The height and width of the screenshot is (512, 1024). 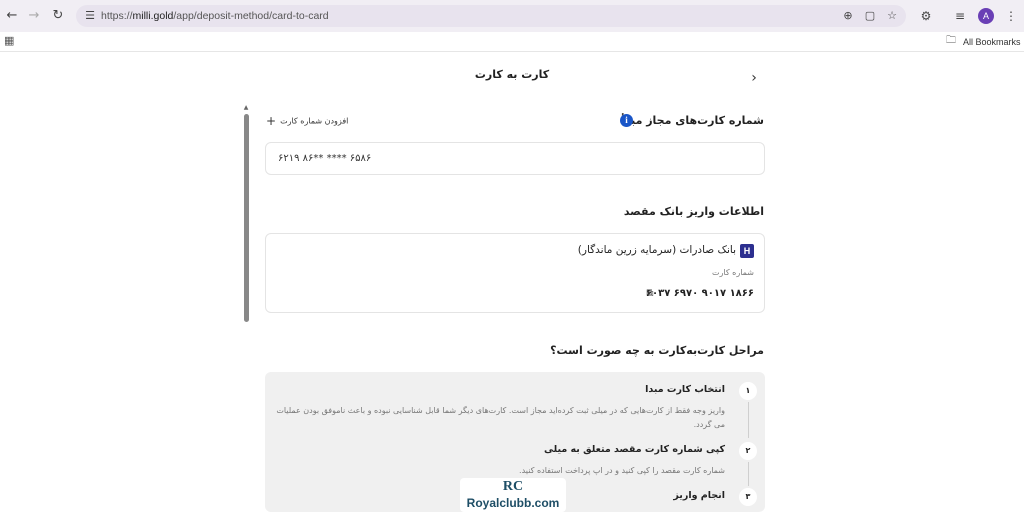 What do you see at coordinates (1011, 16) in the screenshot?
I see `kebab-menu-icon: ⋮` at bounding box center [1011, 16].